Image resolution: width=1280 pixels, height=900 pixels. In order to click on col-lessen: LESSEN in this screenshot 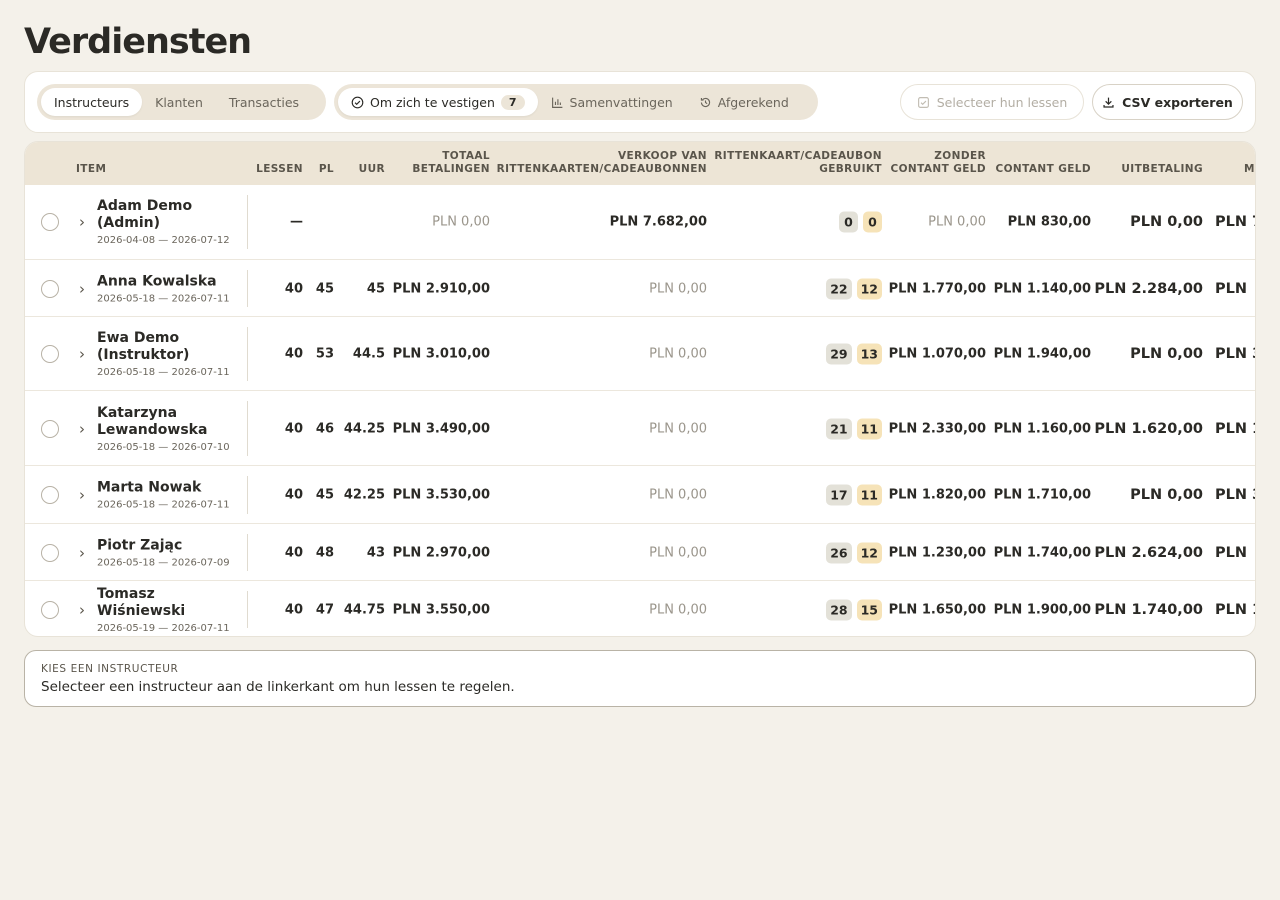, I will do `click(279, 169)`.